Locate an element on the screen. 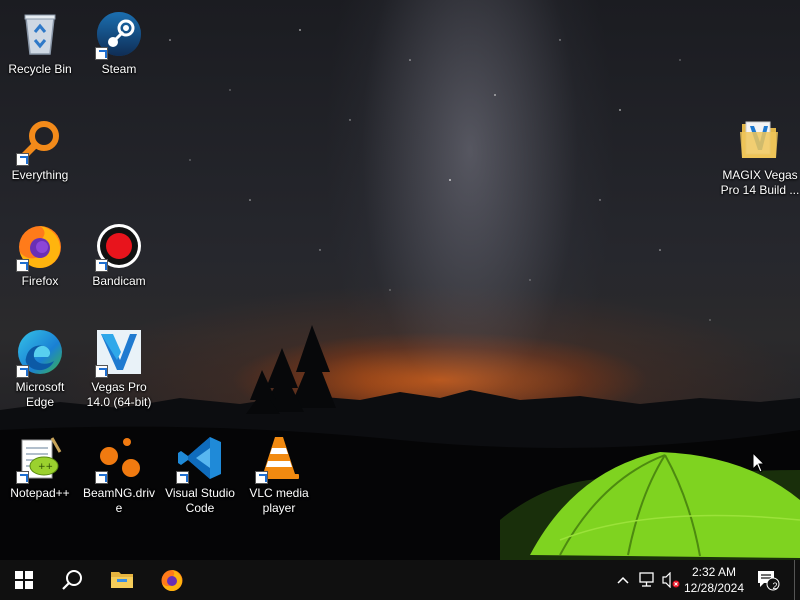 Image resolution: width=800 pixels, height=600 pixels. action-center-button: 2 is located at coordinates (768, 580).